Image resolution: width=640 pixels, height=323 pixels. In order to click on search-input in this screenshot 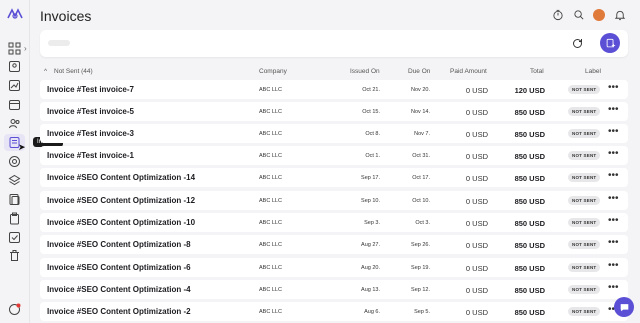, I will do `click(59, 43)`.